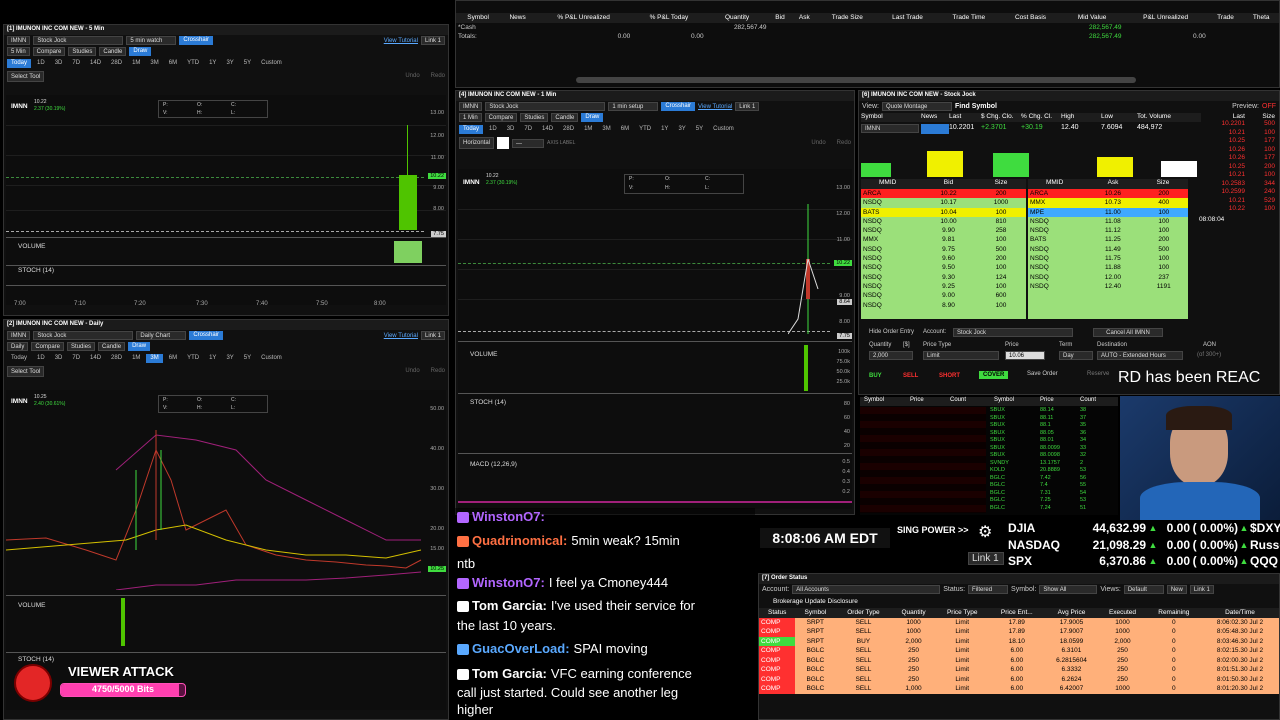 The image size is (1280, 720). Describe the element at coordinates (1108, 249) in the screenshot. I see `ask-row: NSDQ 11.49 500` at that location.